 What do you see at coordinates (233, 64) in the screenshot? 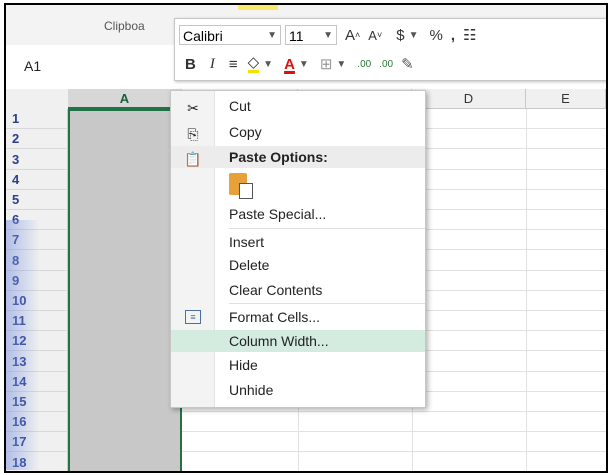
I see `align-center-icon: ≡` at bounding box center [233, 64].